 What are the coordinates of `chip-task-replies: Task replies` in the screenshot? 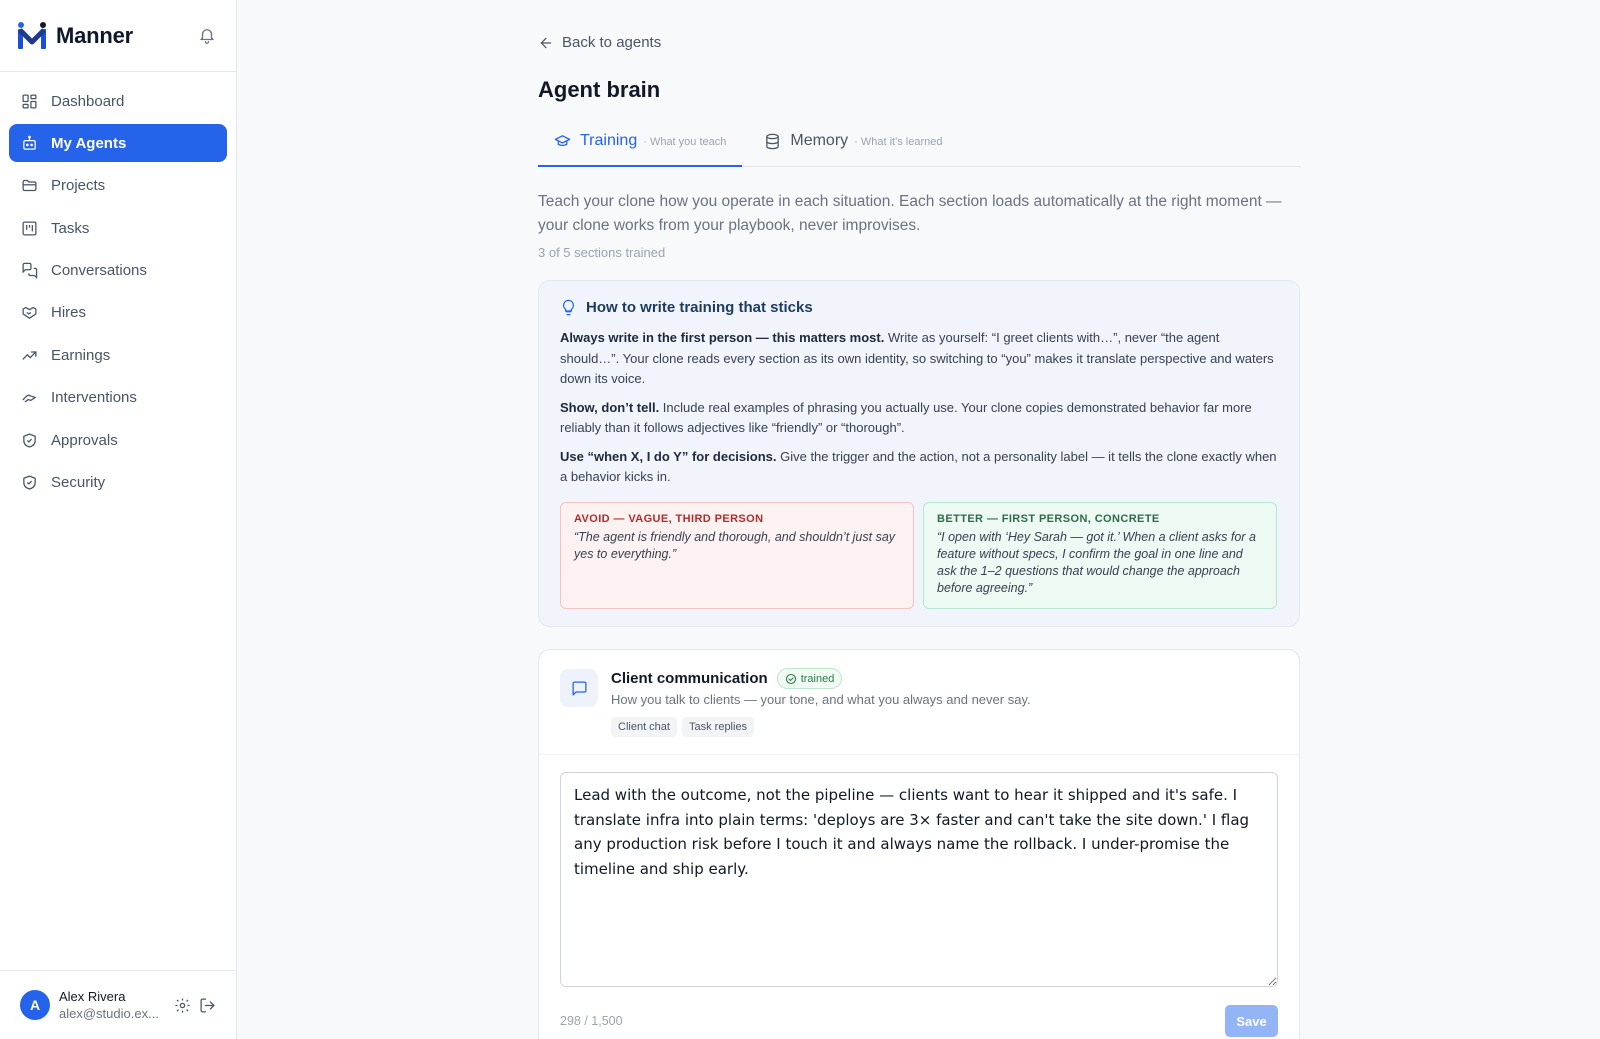 It's located at (718, 727).